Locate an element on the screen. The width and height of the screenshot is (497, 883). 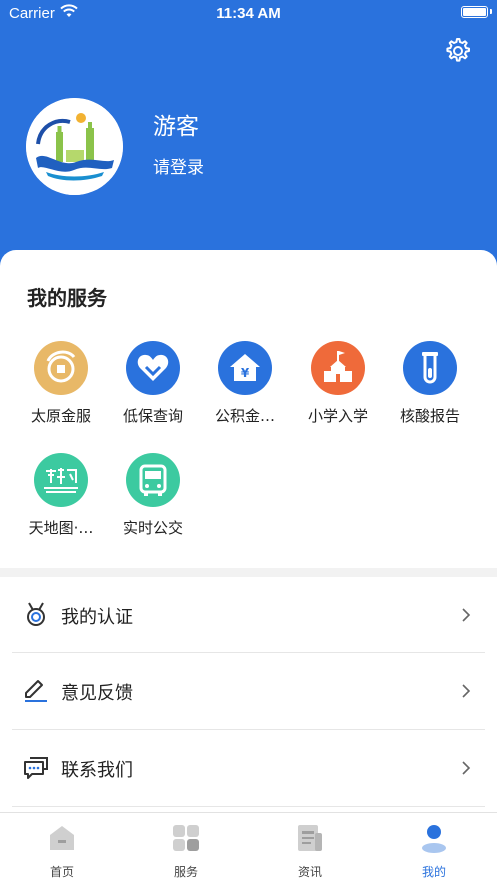
status-bar: Carrier 11:34 AM is located at coordinates (248, 13).